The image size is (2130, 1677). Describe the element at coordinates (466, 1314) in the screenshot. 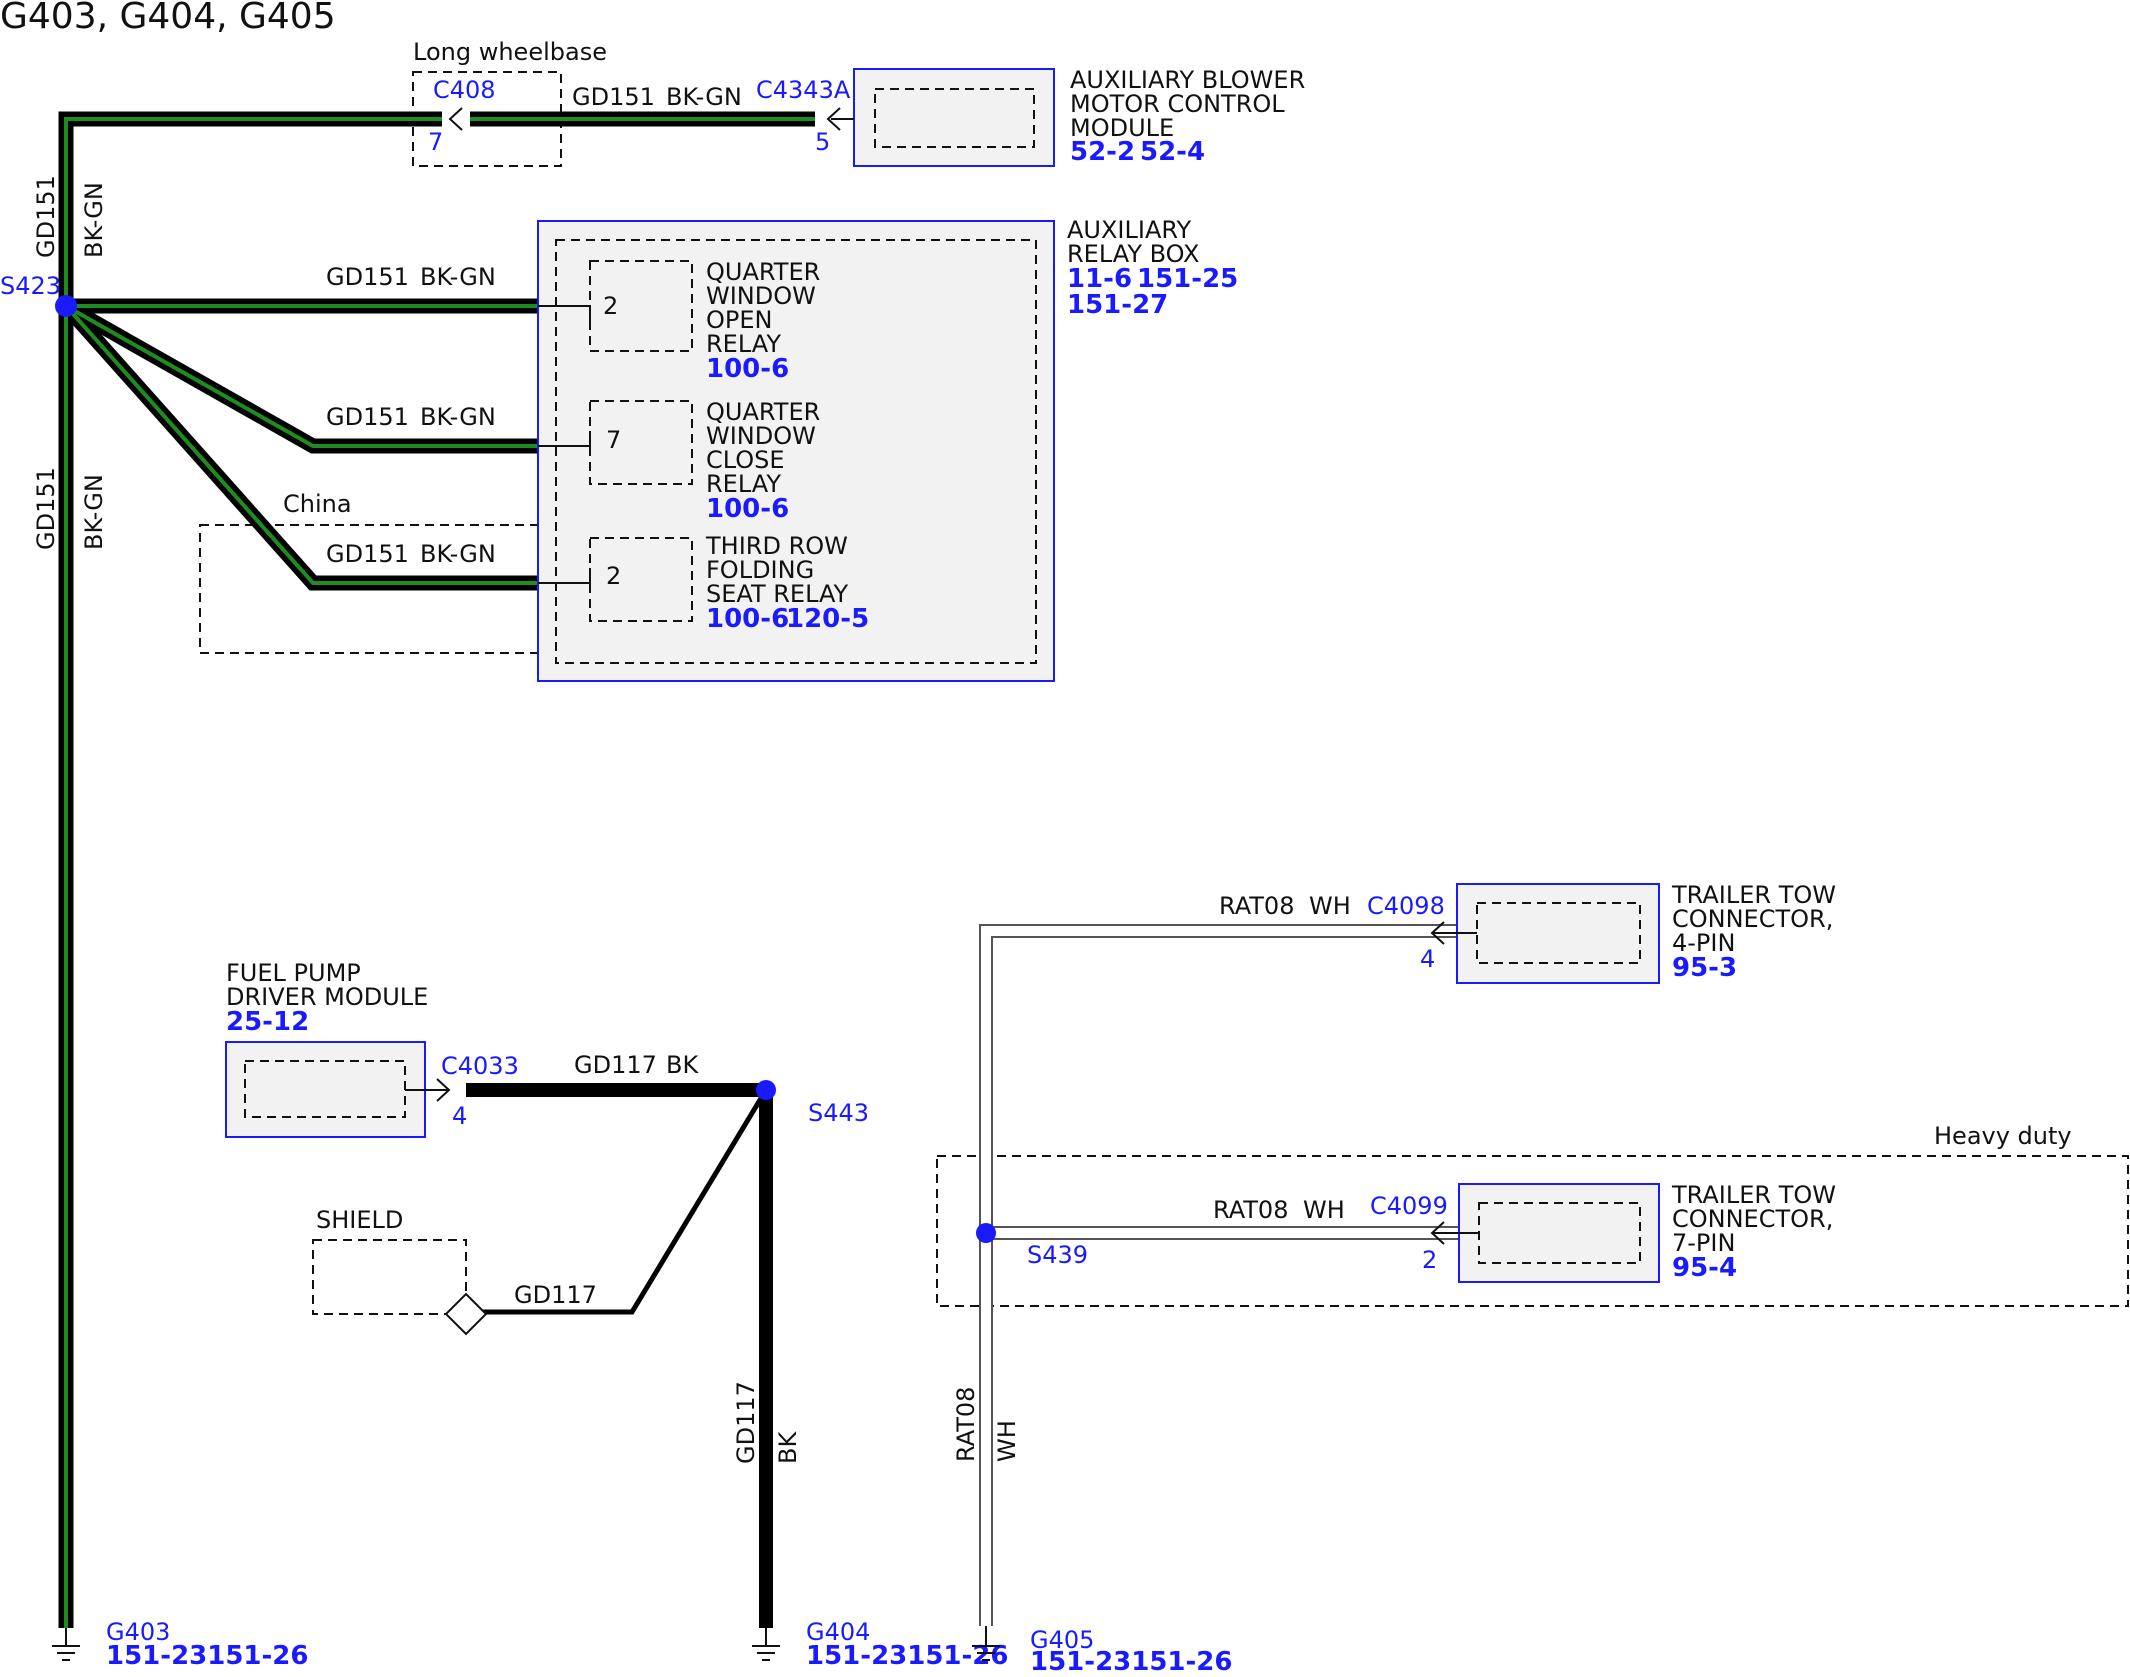

I see `shield-termination-icon` at that location.